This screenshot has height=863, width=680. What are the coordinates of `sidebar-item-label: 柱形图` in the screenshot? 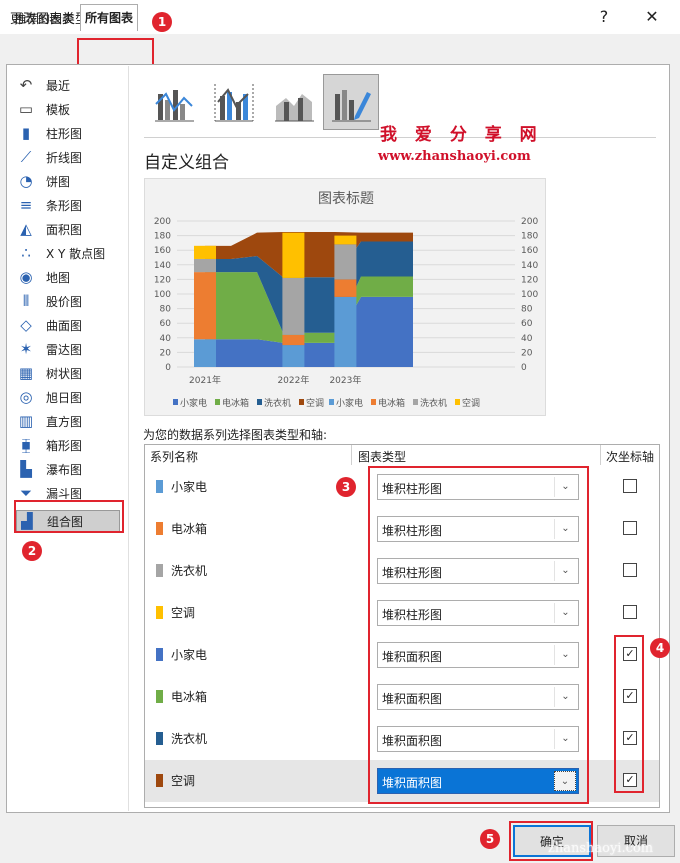 It's located at (64, 133).